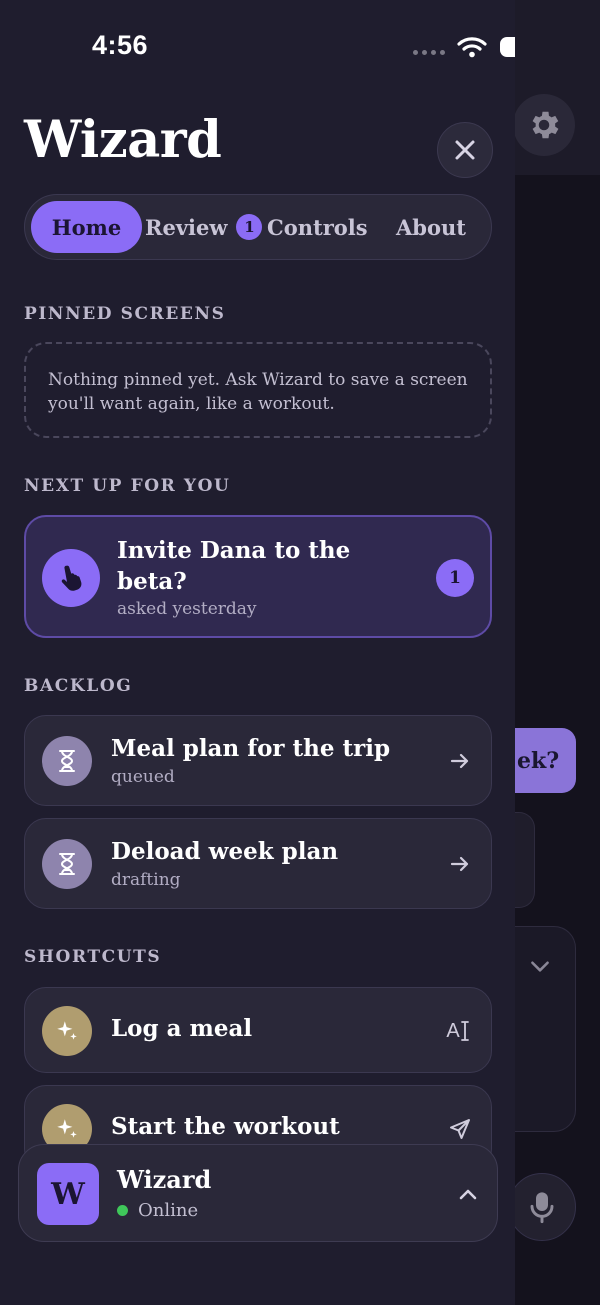  What do you see at coordinates (431, 227) in the screenshot?
I see `tab-about: About` at bounding box center [431, 227].